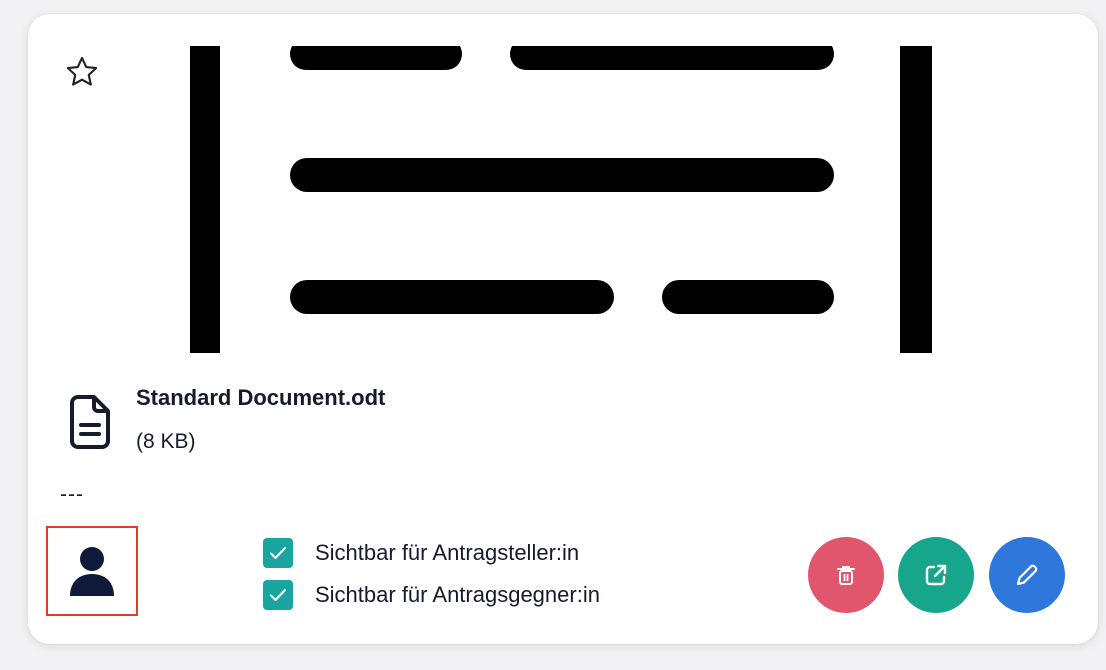 The image size is (1106, 670). I want to click on visibility-applicant-row: Sichtbar für Antragsteller:in, so click(421, 553).